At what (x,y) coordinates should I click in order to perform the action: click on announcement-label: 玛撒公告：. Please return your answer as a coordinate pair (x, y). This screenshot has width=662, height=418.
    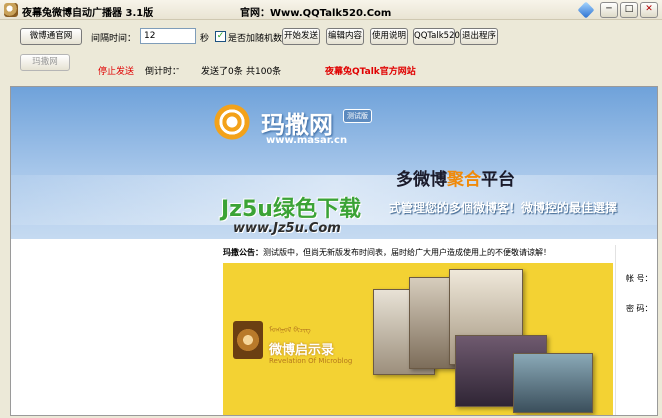
    Looking at the image, I should click on (243, 252).